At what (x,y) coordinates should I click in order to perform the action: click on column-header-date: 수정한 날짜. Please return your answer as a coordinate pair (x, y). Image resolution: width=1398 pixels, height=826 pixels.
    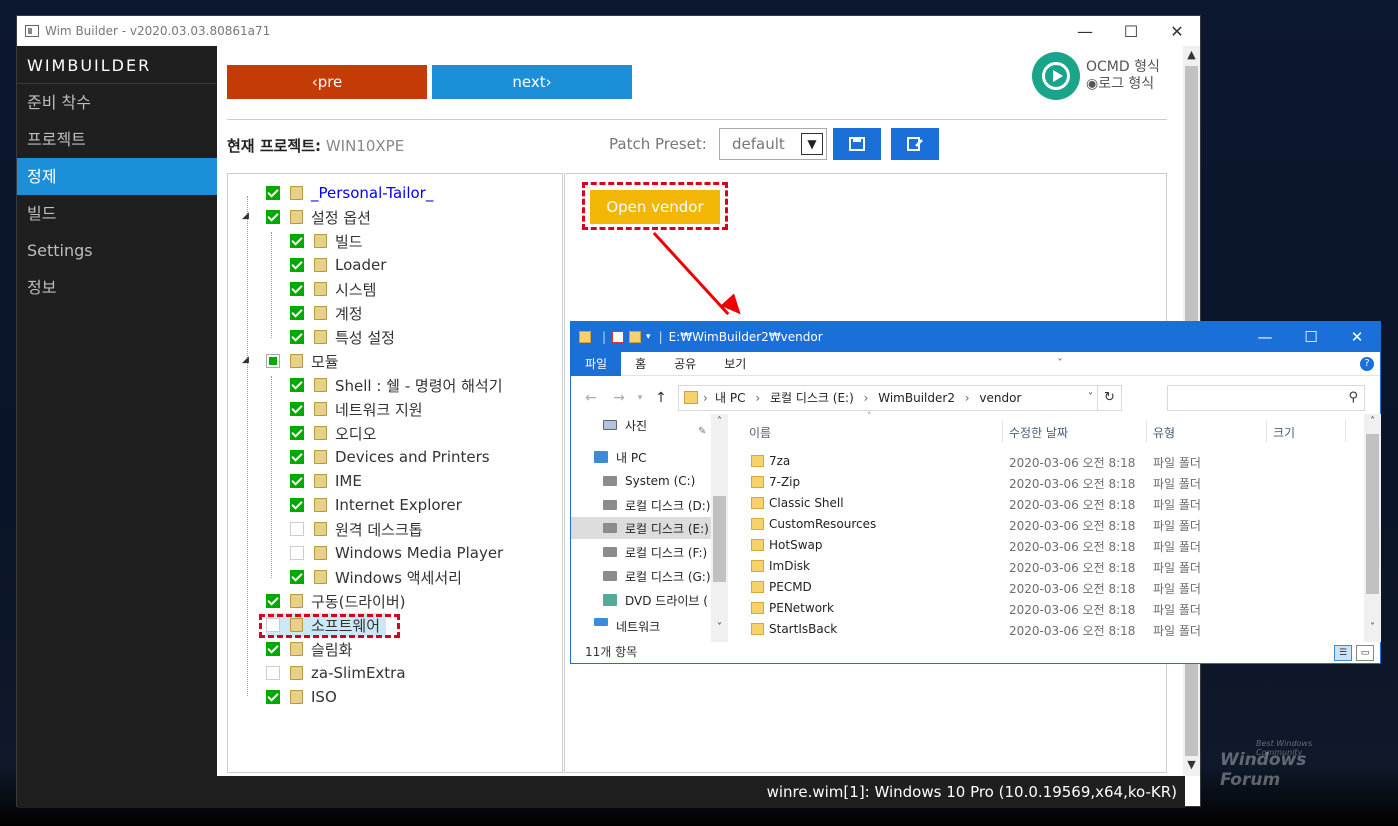
    Looking at the image, I should click on (1038, 432).